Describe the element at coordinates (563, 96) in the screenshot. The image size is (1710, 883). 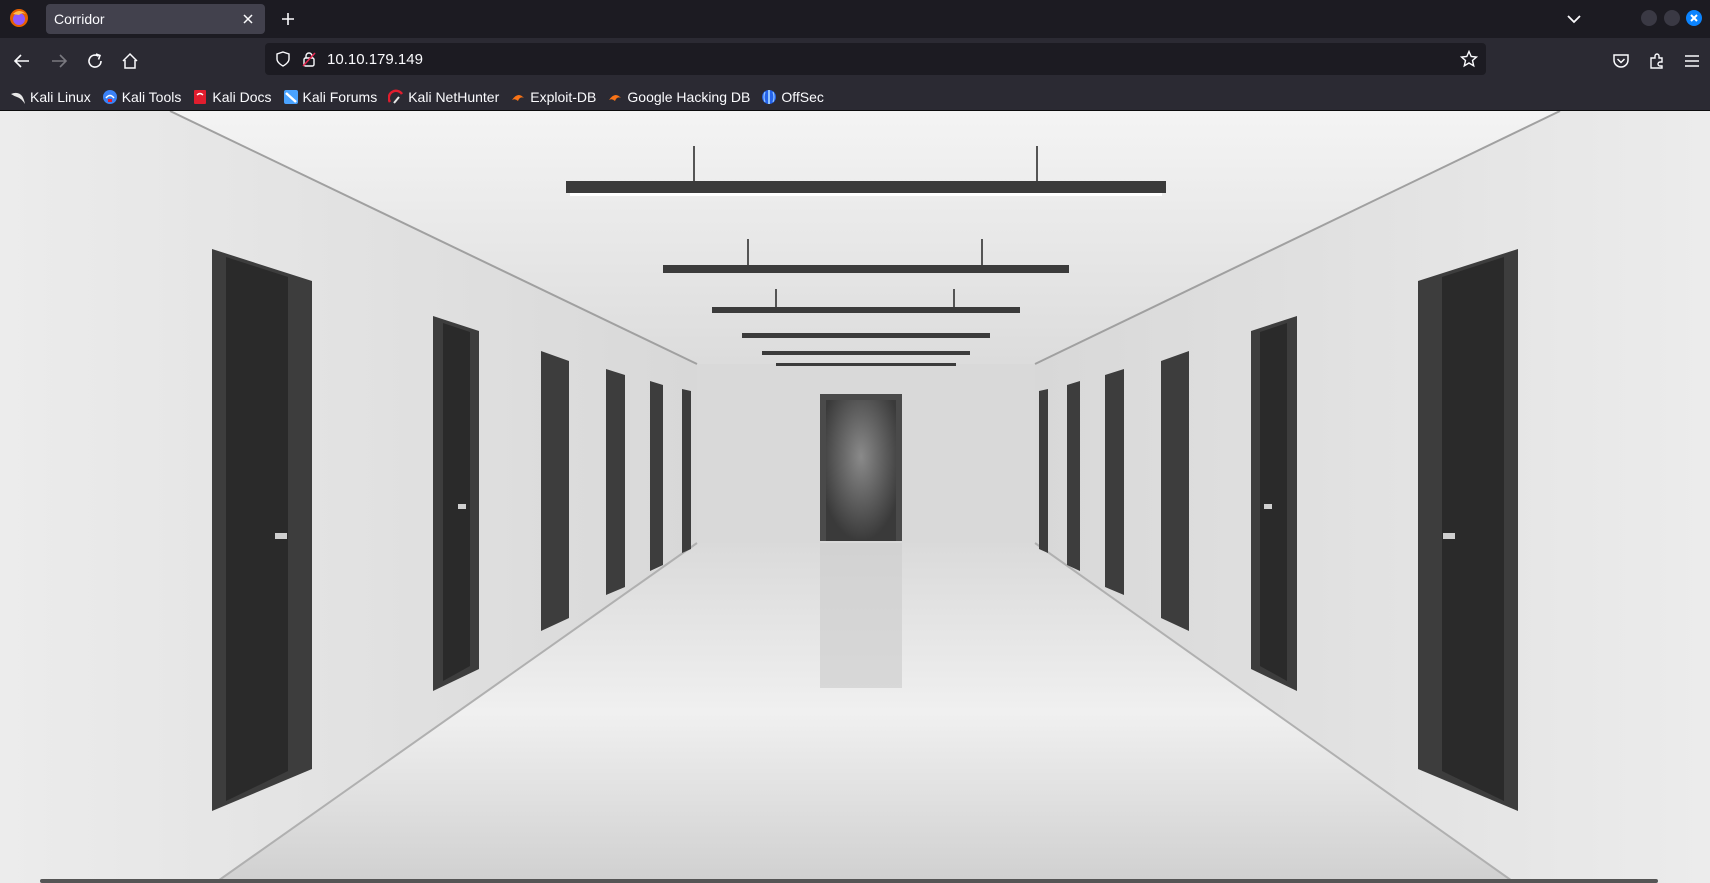
I see `bookmark-label: Exploit-DB` at that location.